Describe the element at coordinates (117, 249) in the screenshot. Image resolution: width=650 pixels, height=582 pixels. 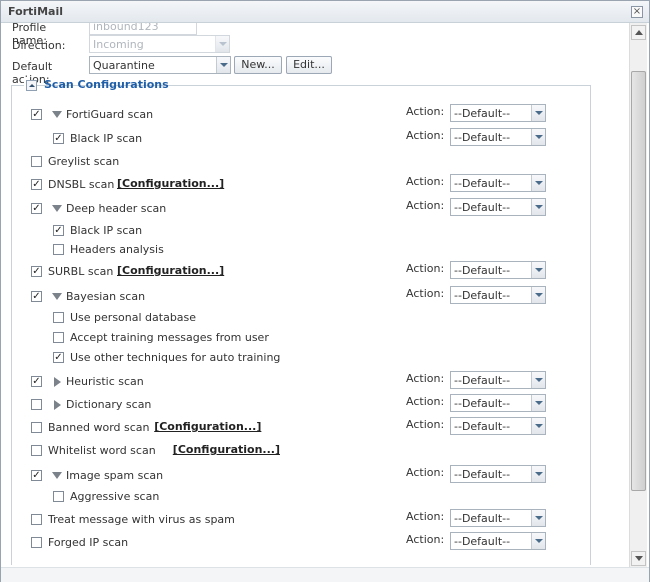
I see `scan-label: Headers analysis` at that location.